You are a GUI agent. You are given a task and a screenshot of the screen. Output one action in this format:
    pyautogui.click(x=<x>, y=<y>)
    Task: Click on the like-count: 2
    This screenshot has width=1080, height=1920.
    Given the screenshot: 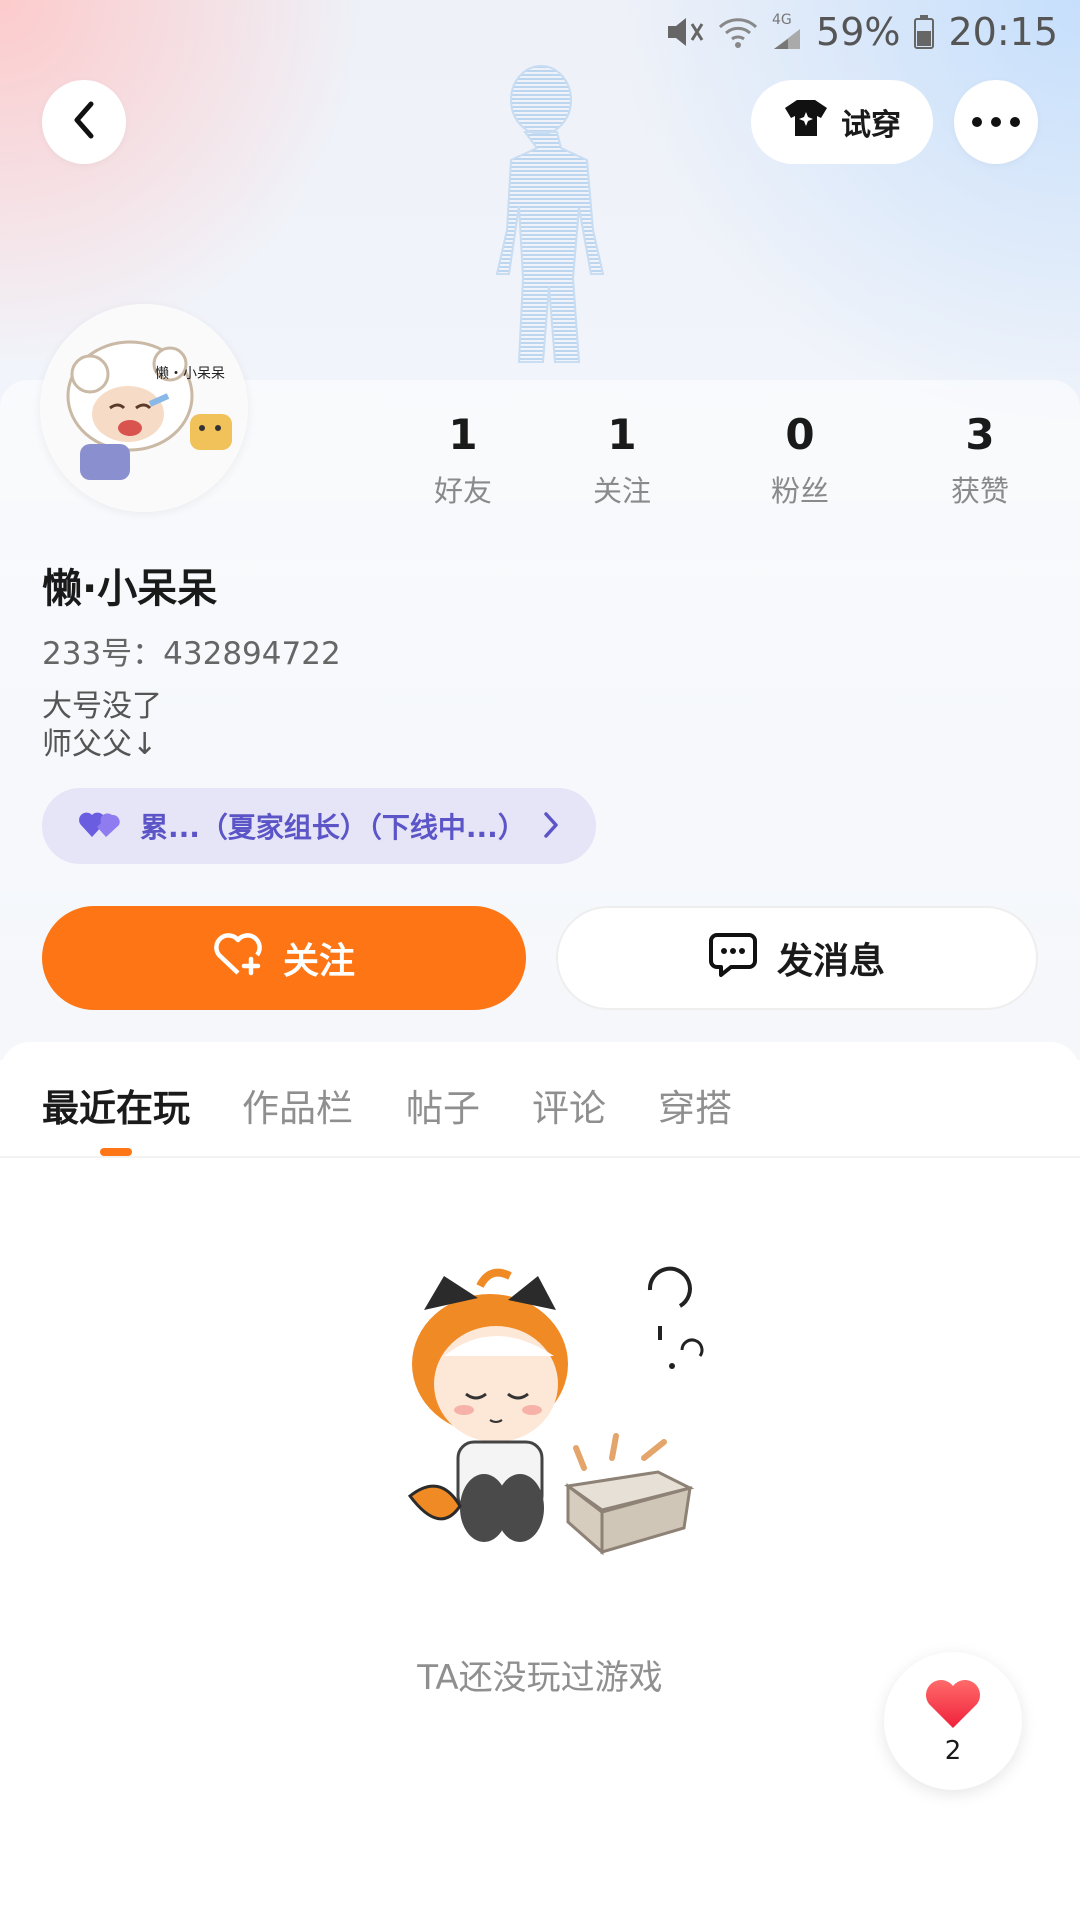 What is the action you would take?
    pyautogui.click(x=953, y=1751)
    